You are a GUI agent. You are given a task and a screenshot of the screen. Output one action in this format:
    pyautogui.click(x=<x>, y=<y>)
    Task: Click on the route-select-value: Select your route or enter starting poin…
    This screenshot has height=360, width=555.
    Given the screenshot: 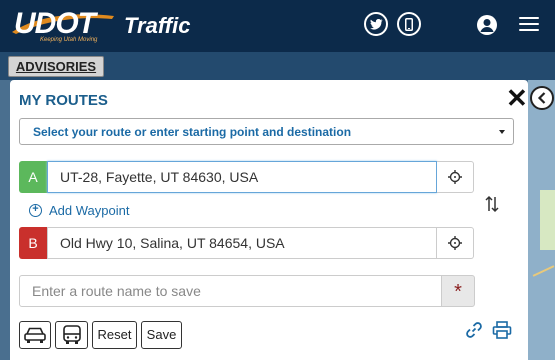 What is the action you would take?
    pyautogui.click(x=192, y=132)
    